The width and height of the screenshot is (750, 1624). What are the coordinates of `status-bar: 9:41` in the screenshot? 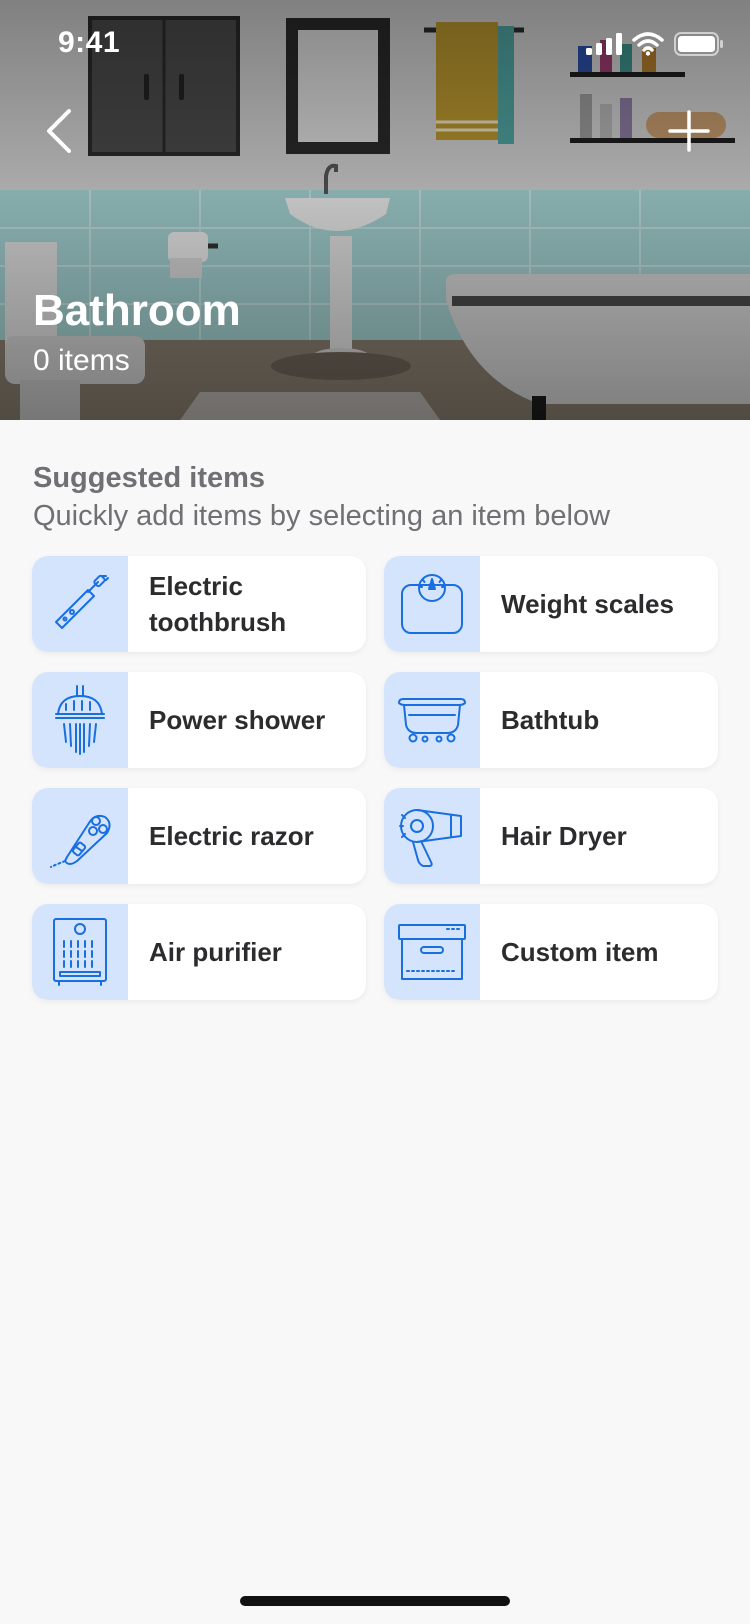 It's located at (375, 45).